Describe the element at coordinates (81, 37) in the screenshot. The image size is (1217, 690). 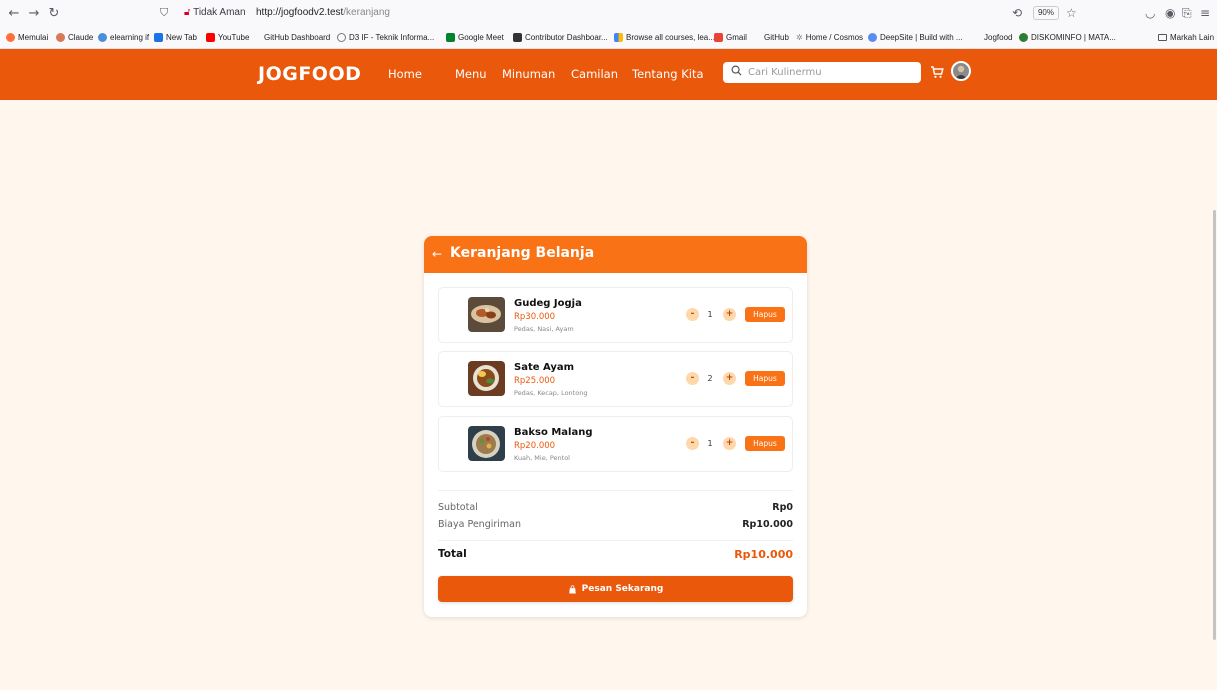
I see `bookmark-label: Claude` at that location.